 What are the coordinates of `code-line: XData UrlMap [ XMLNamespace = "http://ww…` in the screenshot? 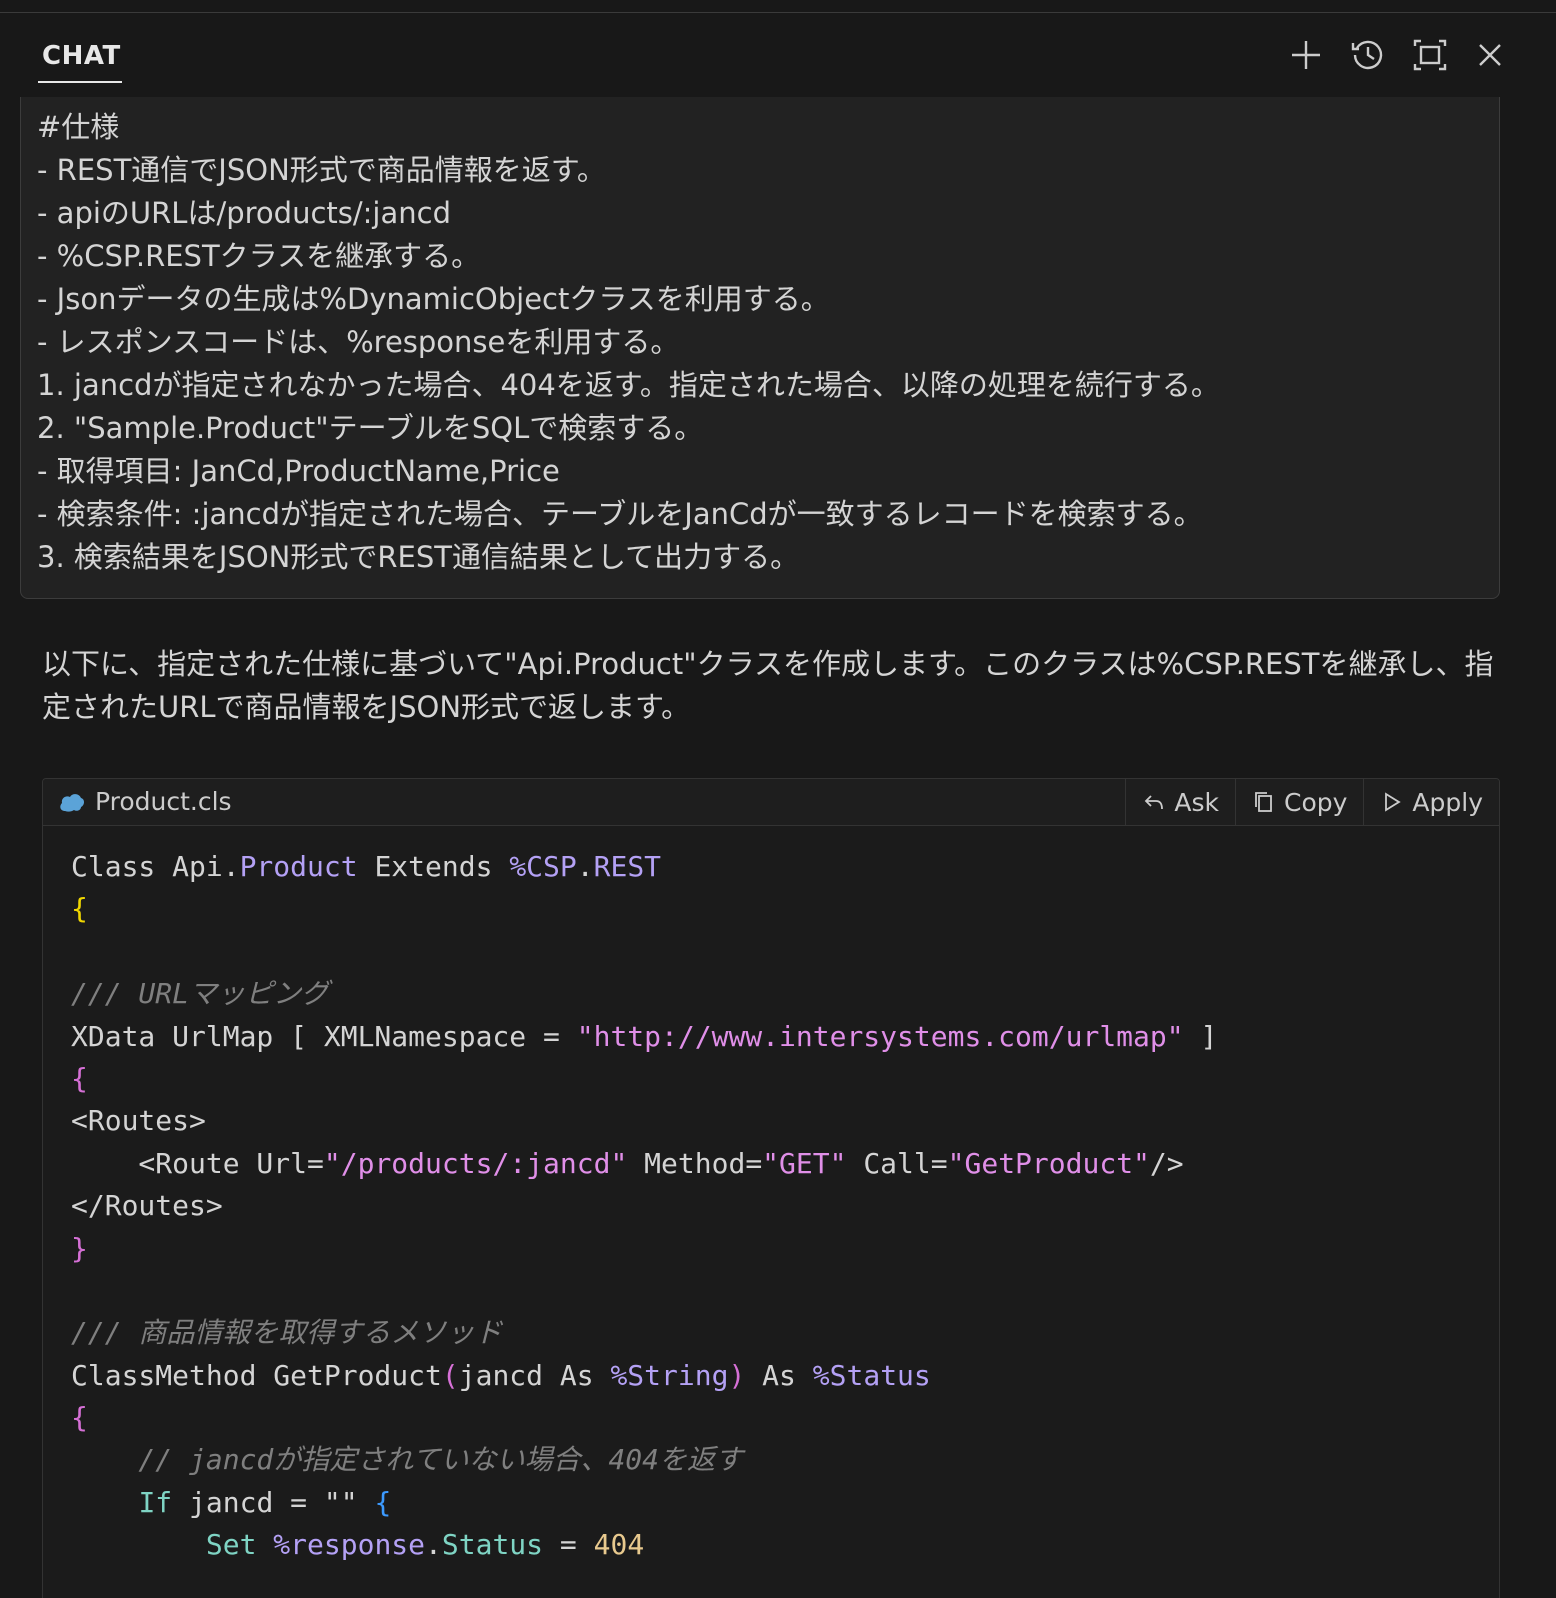 It's located at (644, 1036).